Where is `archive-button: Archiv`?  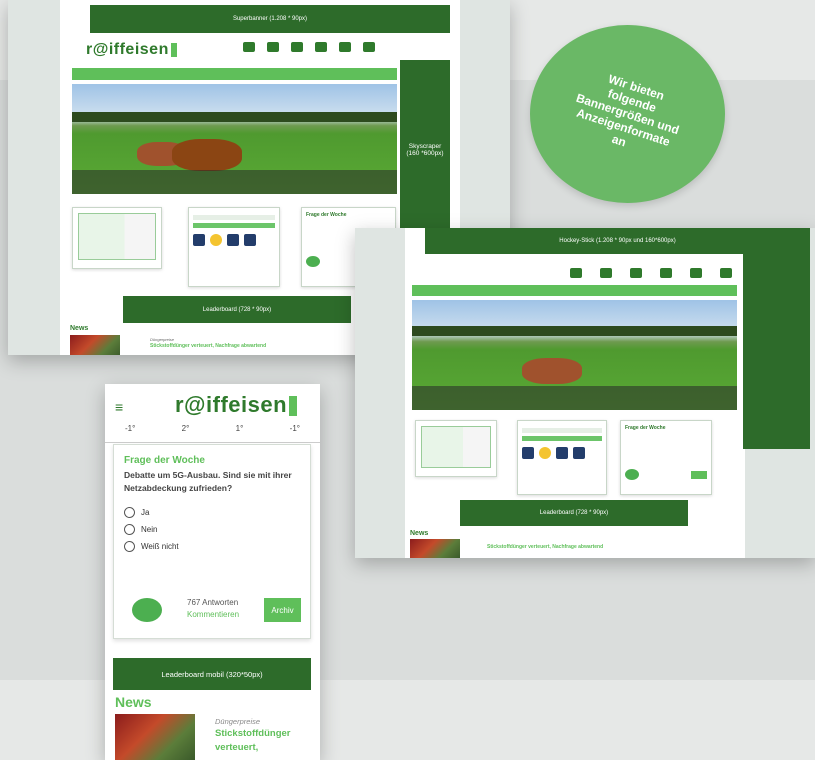
archive-button: Archiv is located at coordinates (282, 610).